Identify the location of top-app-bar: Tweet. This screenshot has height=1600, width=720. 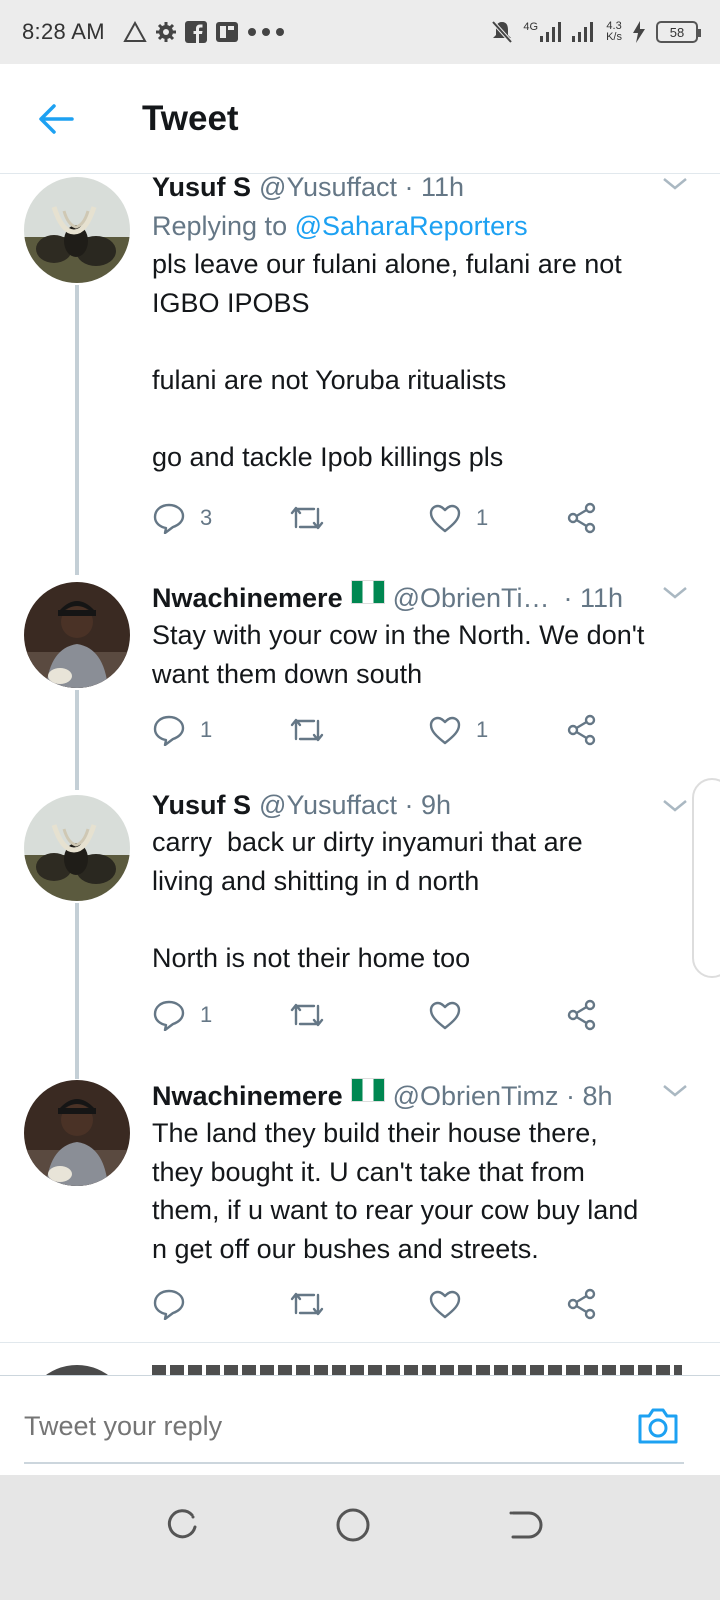
(360, 119).